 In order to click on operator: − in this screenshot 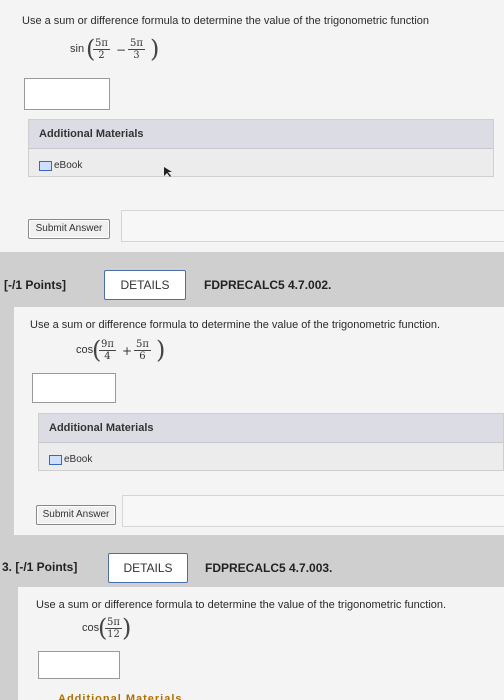, I will do `click(121, 50)`.